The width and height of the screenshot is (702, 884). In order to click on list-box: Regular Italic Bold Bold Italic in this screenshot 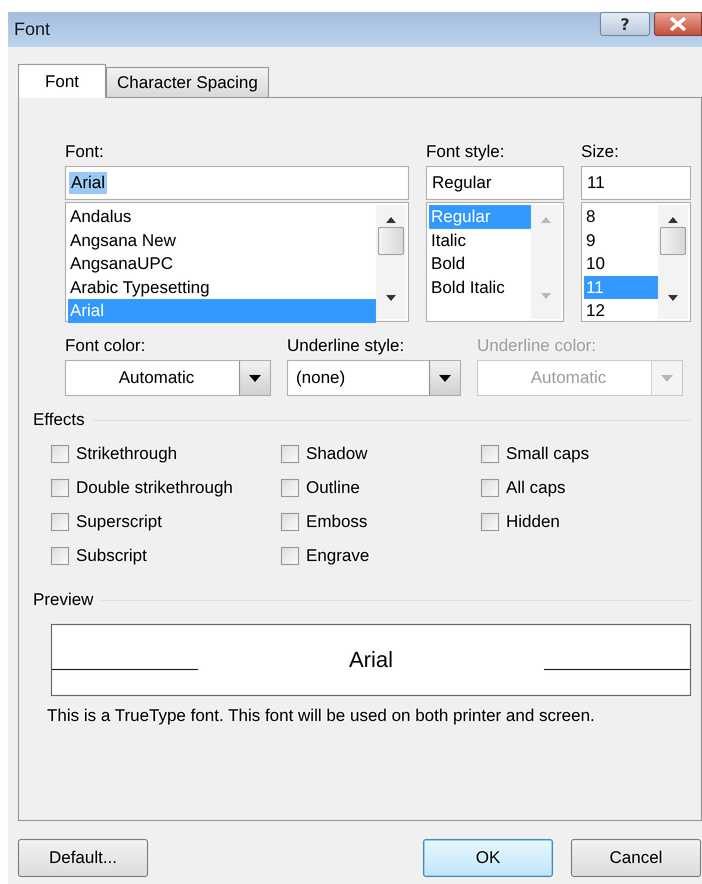, I will do `click(495, 262)`.